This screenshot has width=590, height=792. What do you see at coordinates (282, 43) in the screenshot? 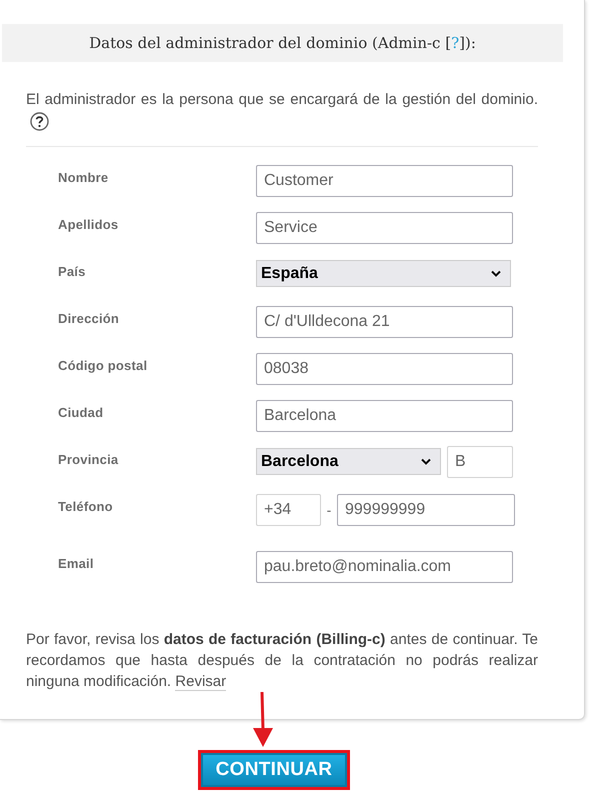
I see `section-title: Datos del administrador del dominio (Admin-c [?]):` at bounding box center [282, 43].